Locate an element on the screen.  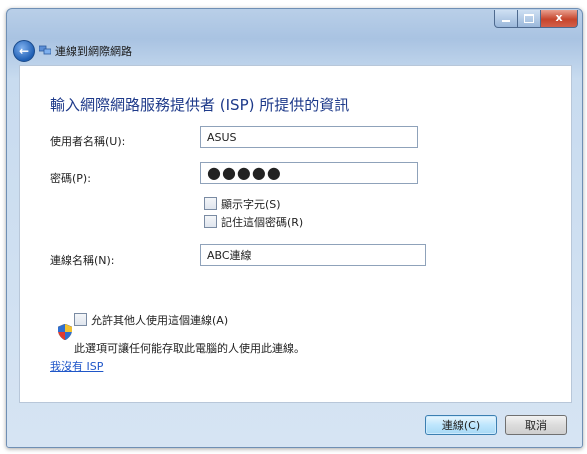
show-characters-checkbox is located at coordinates (210, 203).